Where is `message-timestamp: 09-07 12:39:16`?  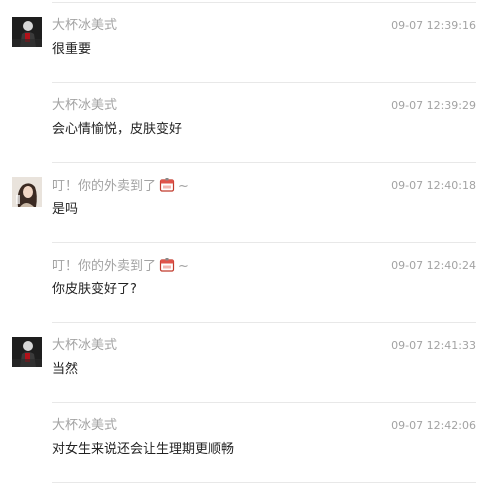 message-timestamp: 09-07 12:39:16 is located at coordinates (433, 25).